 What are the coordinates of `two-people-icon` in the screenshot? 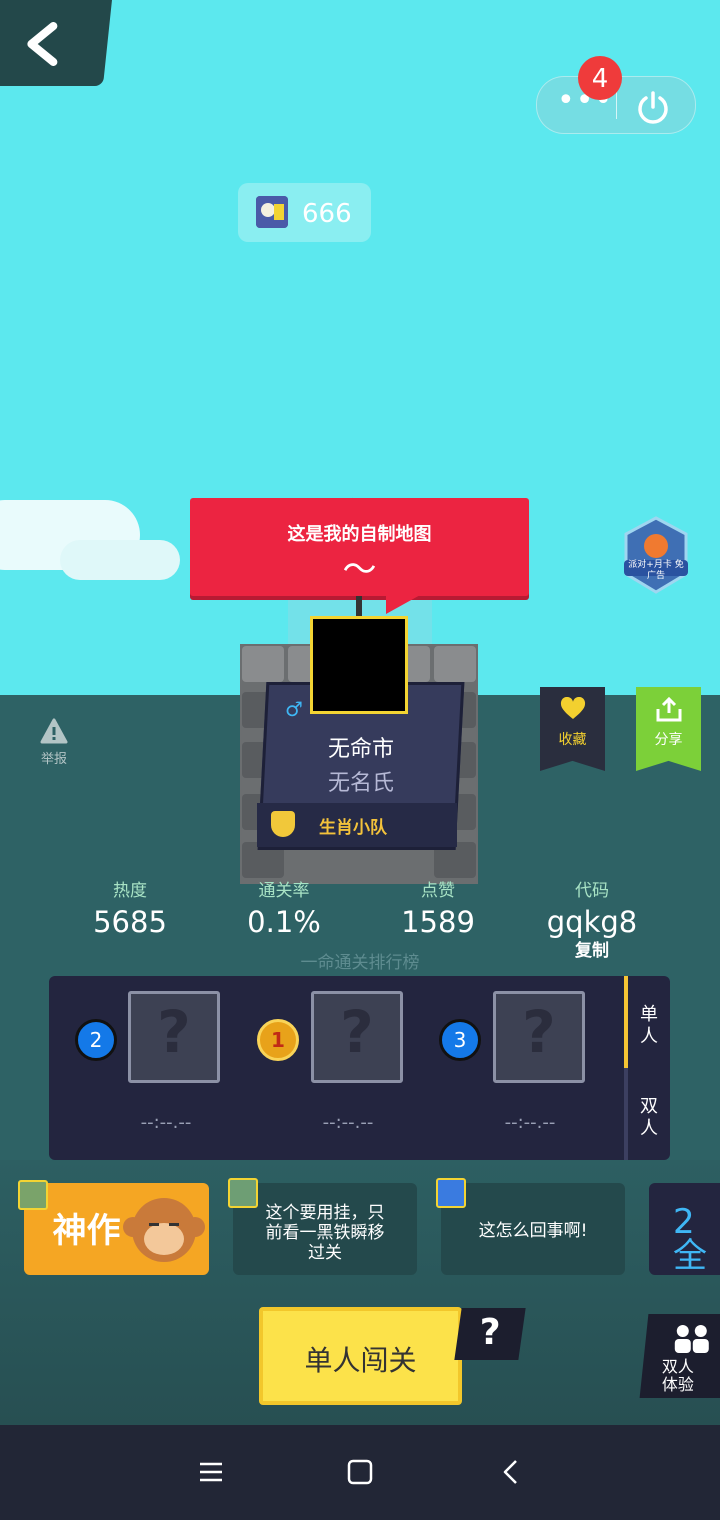 It's located at (691, 1339).